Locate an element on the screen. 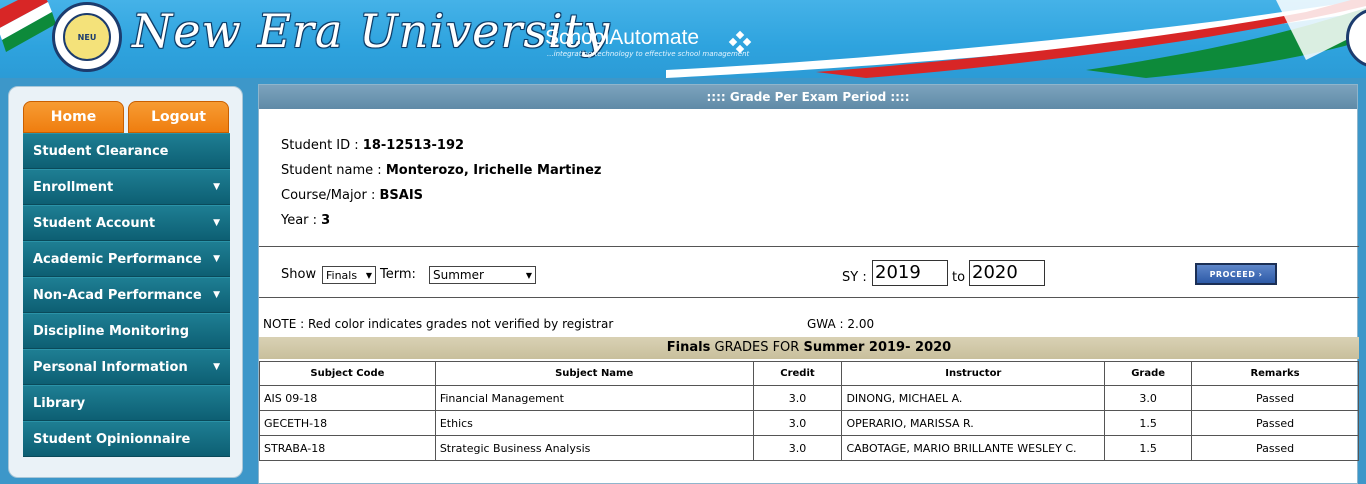 This screenshot has height=484, width=1366. student-name-label: Student name : is located at coordinates (333, 170).